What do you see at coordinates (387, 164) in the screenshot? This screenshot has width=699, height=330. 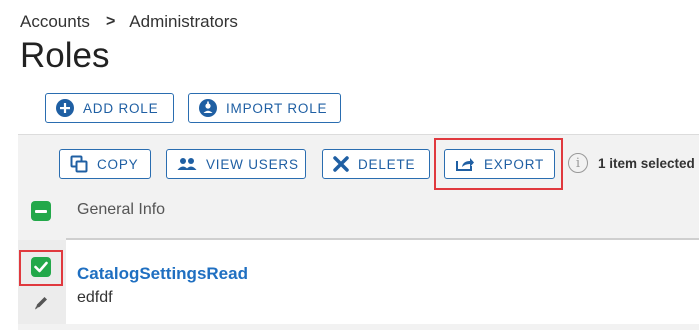 I see `delete-label: DELETE` at bounding box center [387, 164].